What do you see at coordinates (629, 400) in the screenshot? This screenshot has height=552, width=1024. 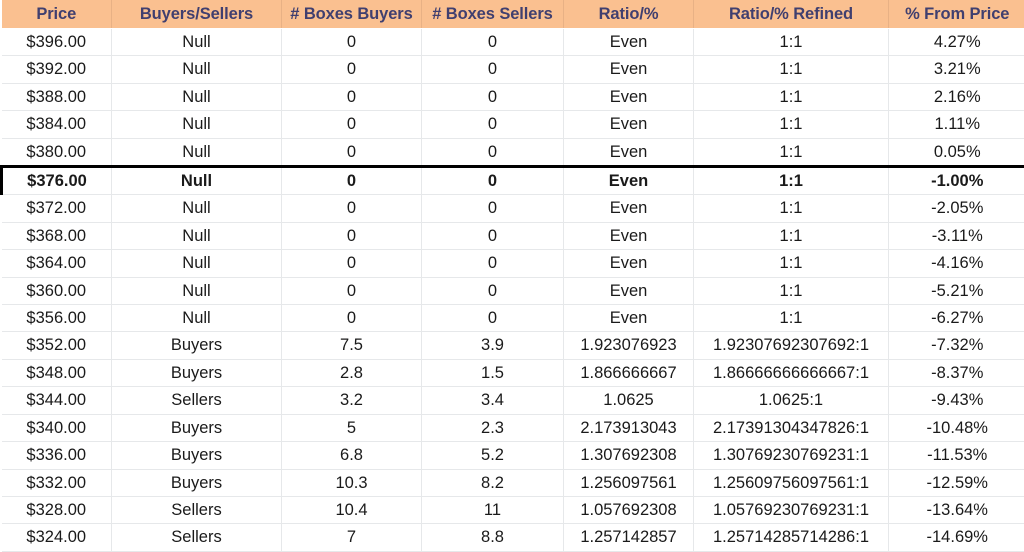 I see `cell-ratio: 1.0625` at bounding box center [629, 400].